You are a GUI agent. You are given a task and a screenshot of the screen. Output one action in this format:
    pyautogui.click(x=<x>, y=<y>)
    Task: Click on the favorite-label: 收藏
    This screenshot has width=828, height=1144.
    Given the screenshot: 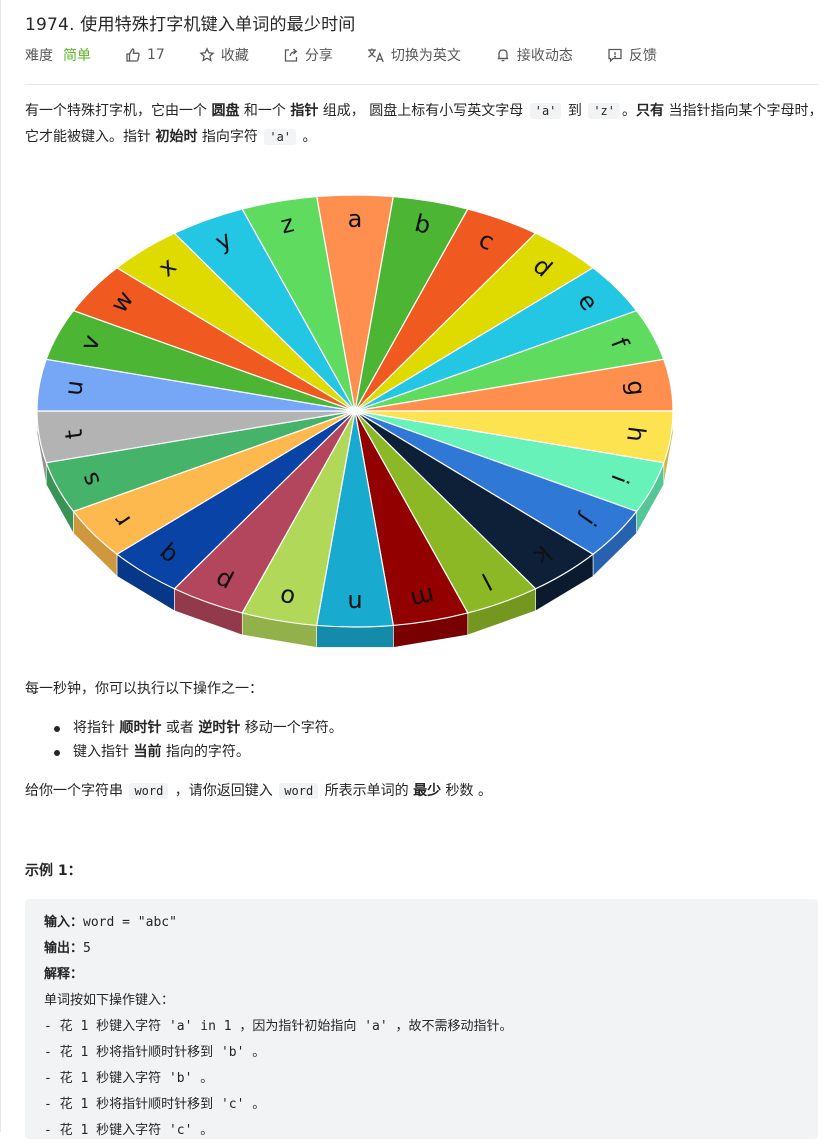 What is the action you would take?
    pyautogui.click(x=234, y=56)
    